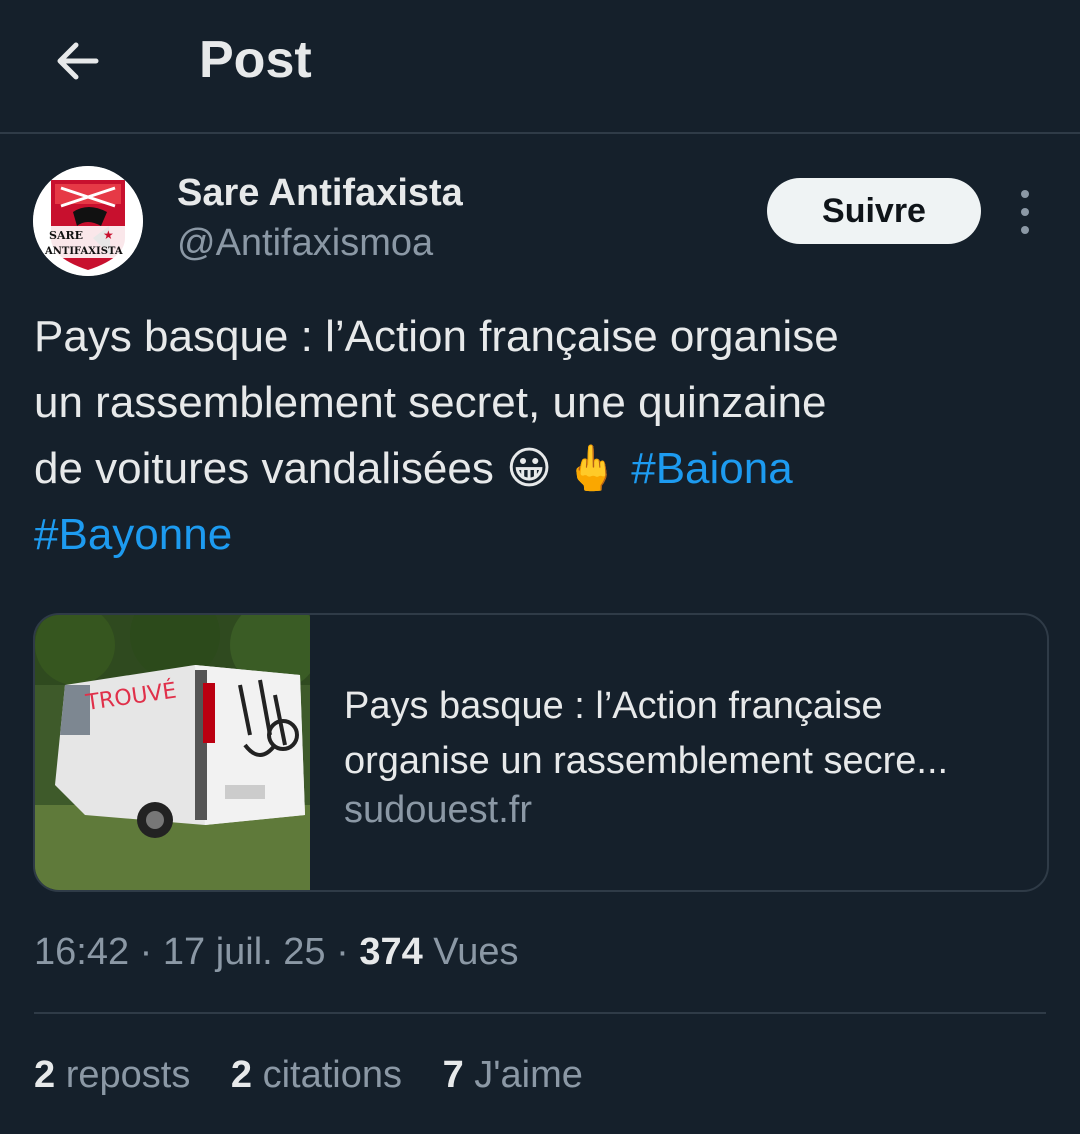  Describe the element at coordinates (874, 211) in the screenshot. I see `follow-button: Suivre` at that location.